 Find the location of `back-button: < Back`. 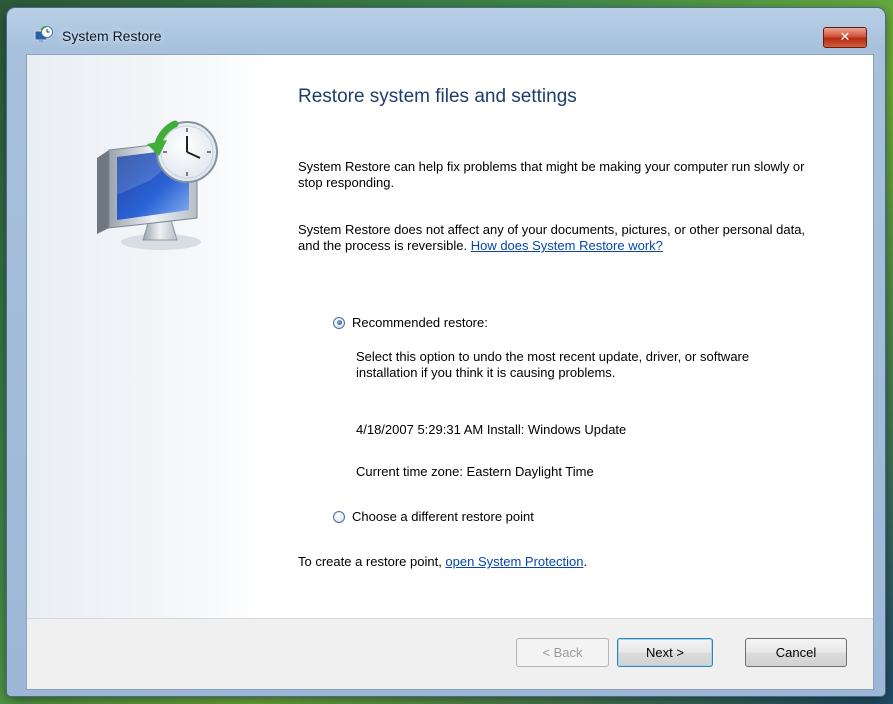

back-button: < Back is located at coordinates (562, 652).